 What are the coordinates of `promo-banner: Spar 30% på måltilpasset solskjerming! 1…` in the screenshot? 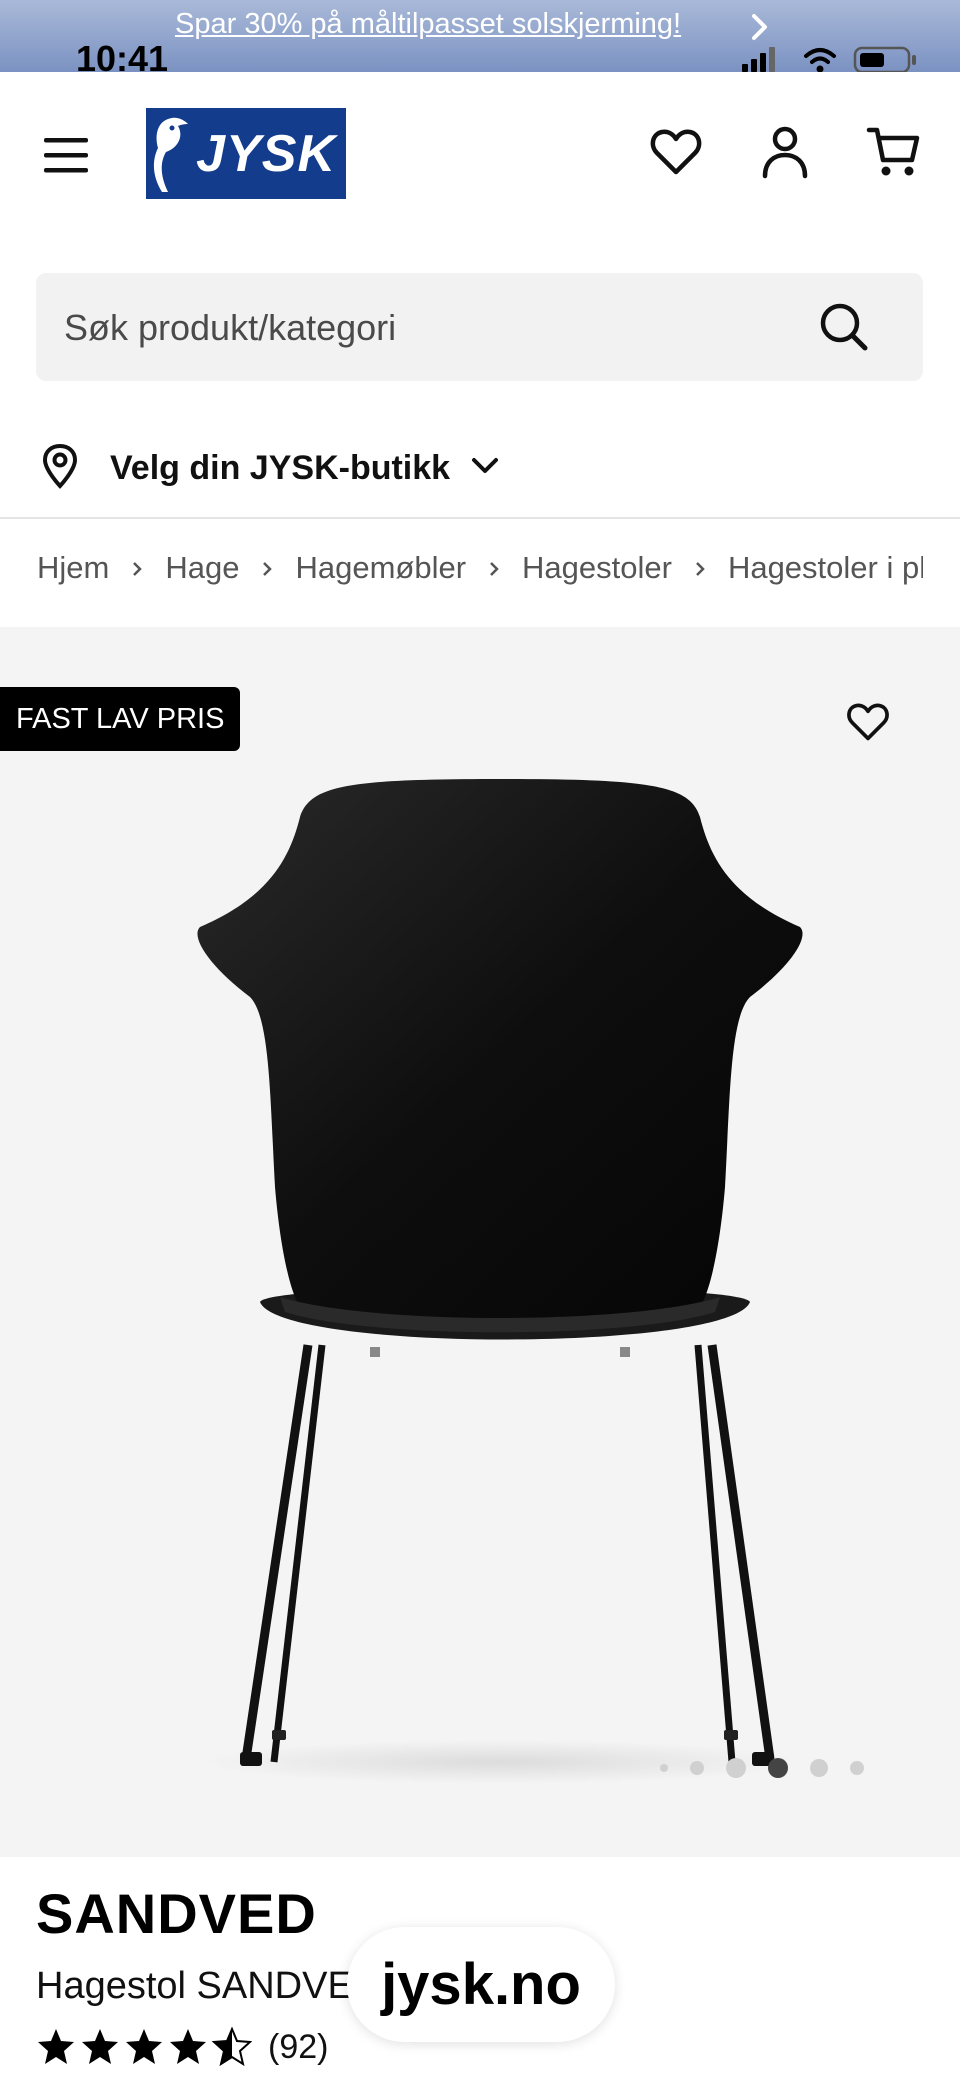 It's located at (480, 39).